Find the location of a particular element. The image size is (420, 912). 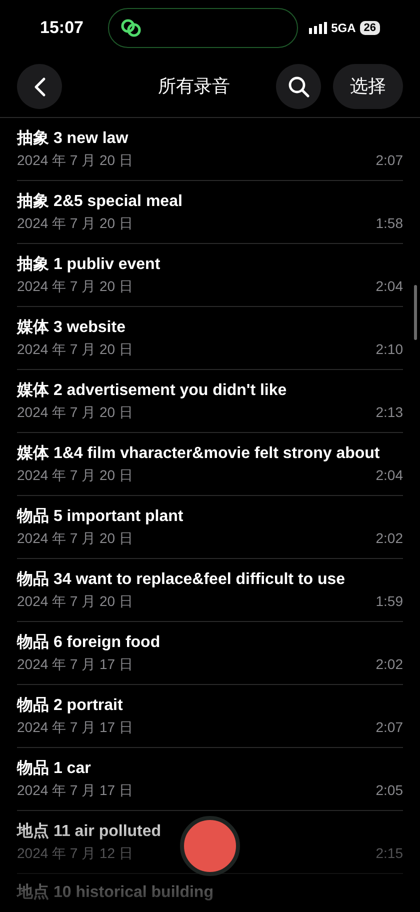

recording-title: 地点 11 air polluted is located at coordinates (210, 832).